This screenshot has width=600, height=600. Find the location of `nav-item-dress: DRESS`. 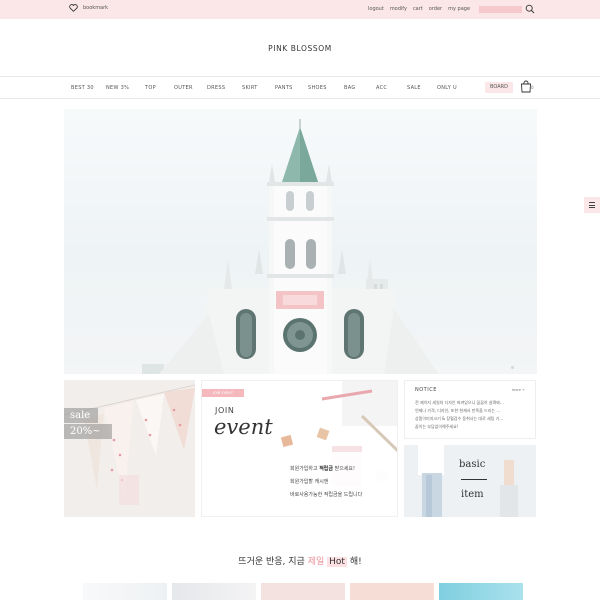

nav-item-dress: DRESS is located at coordinates (216, 88).